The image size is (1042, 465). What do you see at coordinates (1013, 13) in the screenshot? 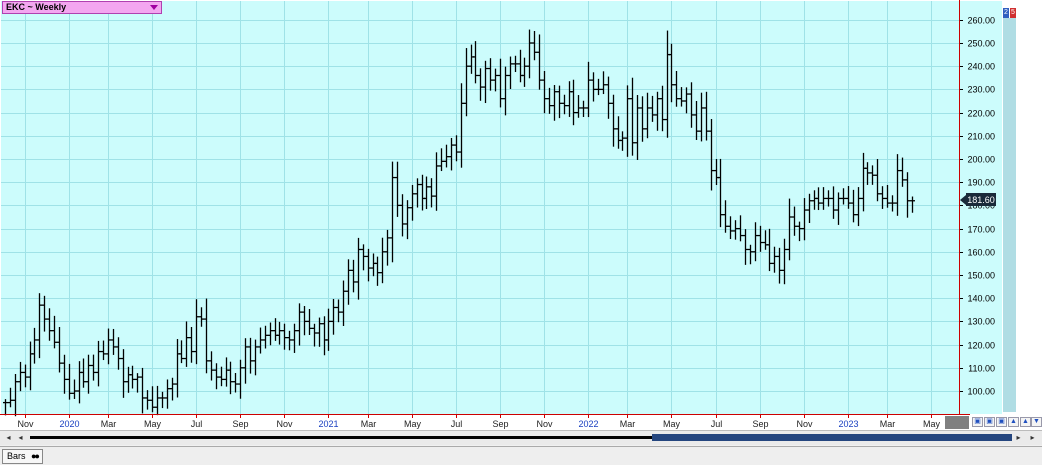
I see `top-button-5: 5` at bounding box center [1013, 13].